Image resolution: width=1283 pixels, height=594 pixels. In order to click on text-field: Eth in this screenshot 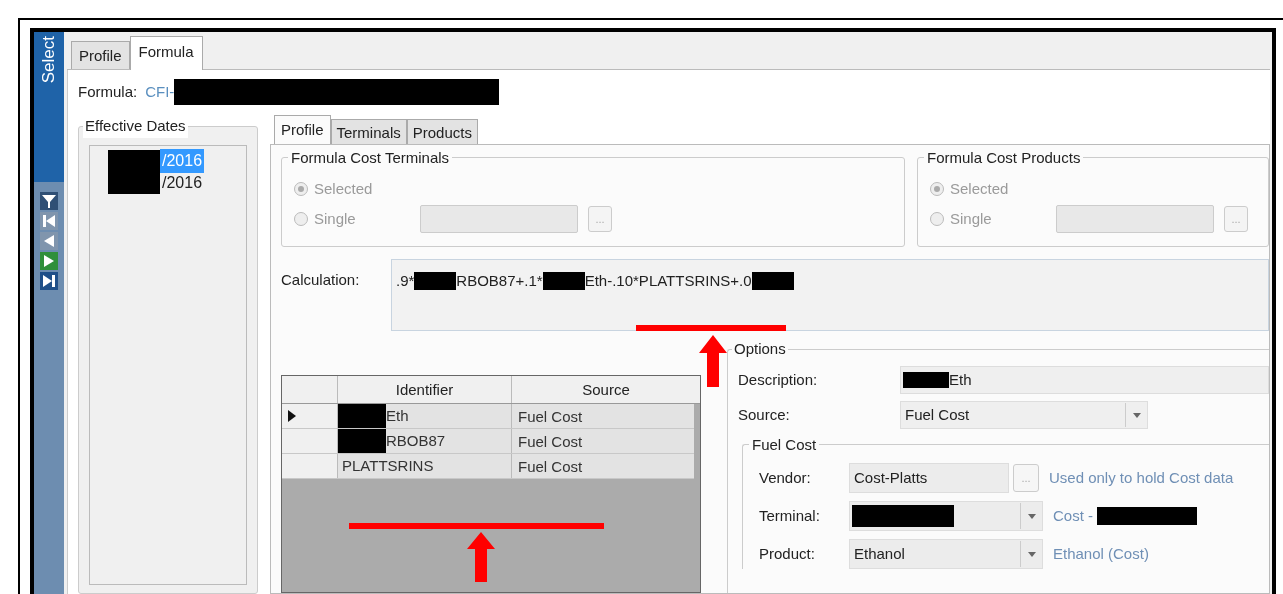, I will do `click(1084, 380)`.